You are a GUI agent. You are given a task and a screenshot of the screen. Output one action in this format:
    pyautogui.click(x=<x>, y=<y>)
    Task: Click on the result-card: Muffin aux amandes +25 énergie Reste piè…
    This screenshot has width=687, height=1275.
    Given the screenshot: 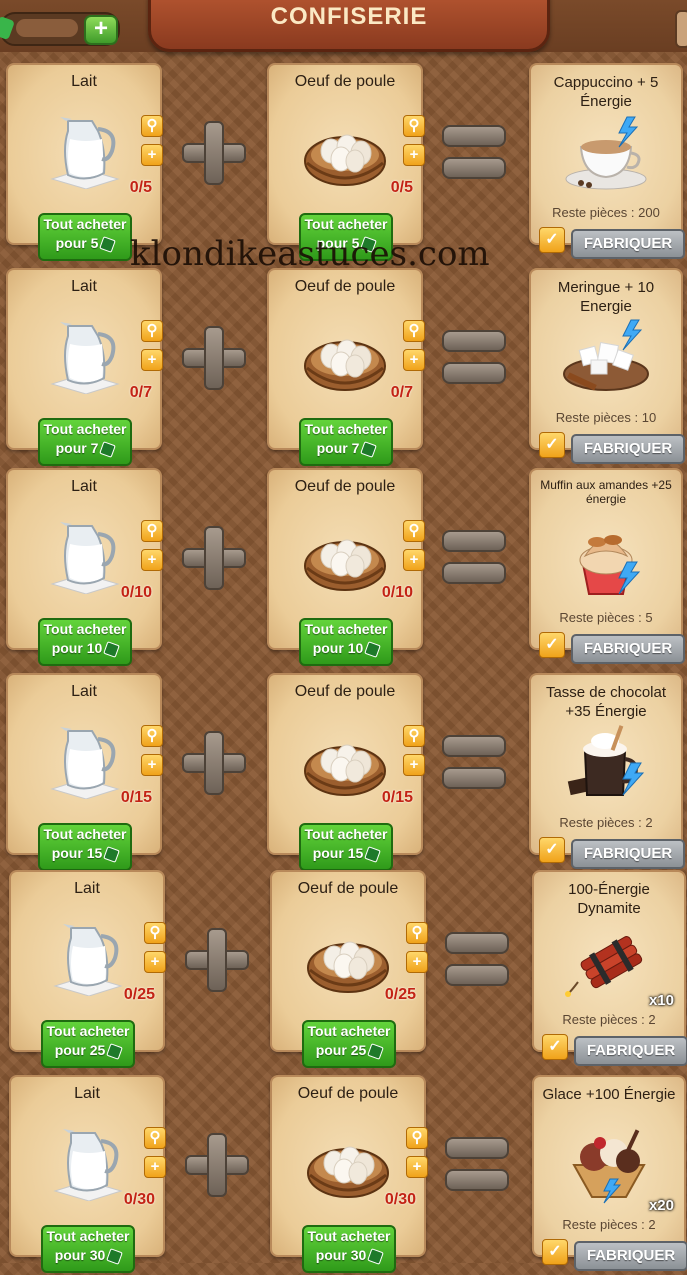 What is the action you would take?
    pyautogui.click(x=607, y=566)
    